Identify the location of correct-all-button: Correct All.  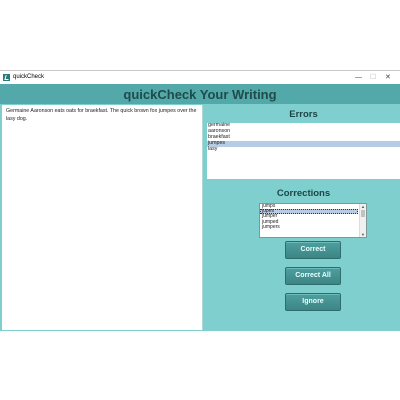
(313, 276).